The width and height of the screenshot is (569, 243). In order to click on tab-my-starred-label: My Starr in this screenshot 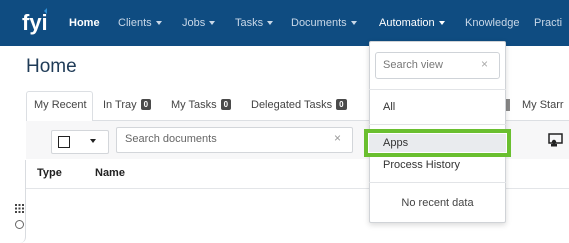, I will do `click(543, 105)`.